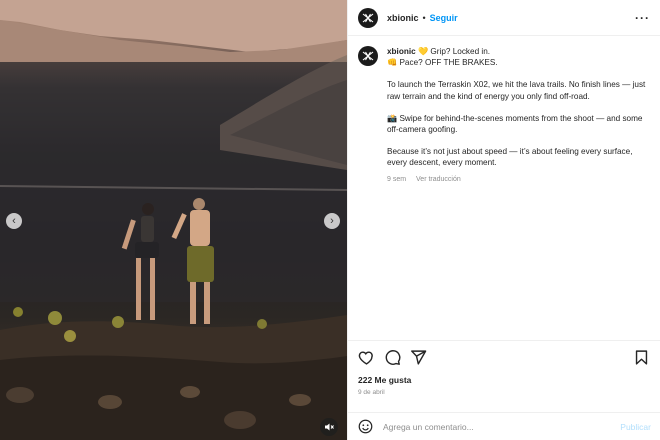 The height and width of the screenshot is (440, 660). I want to click on caption-line-1: 💛 Grip? Locked in., so click(454, 51).